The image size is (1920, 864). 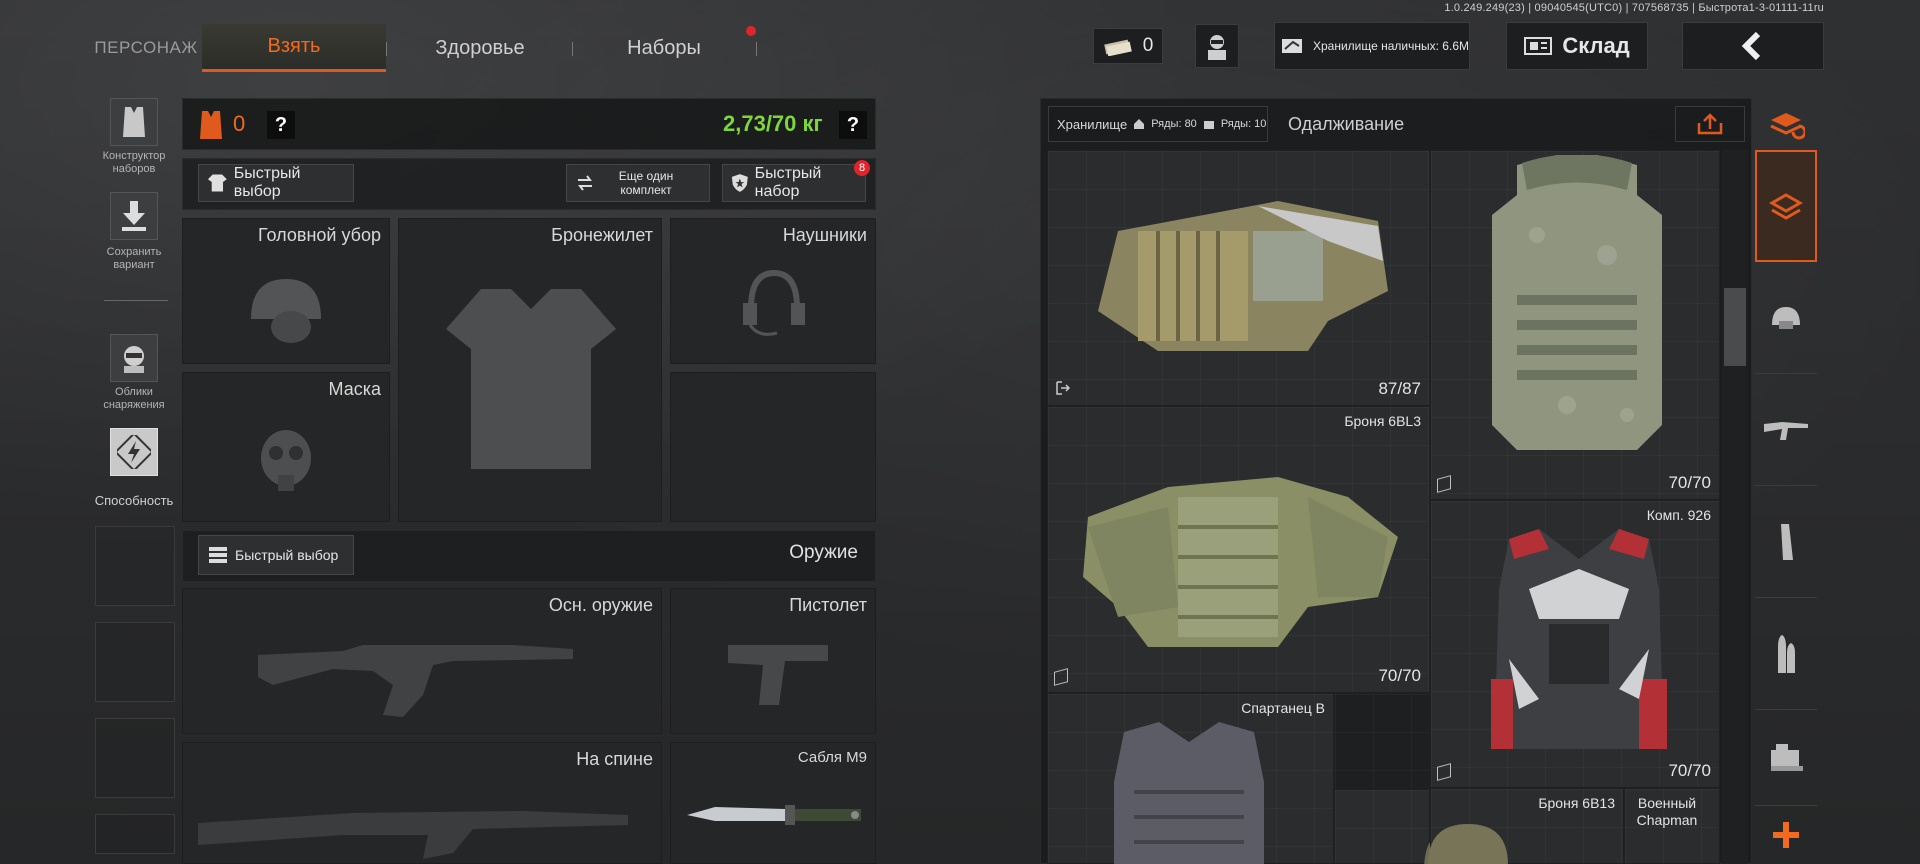 What do you see at coordinates (1526, 826) in the screenshot?
I see `storage-item: Броня 6B13` at bounding box center [1526, 826].